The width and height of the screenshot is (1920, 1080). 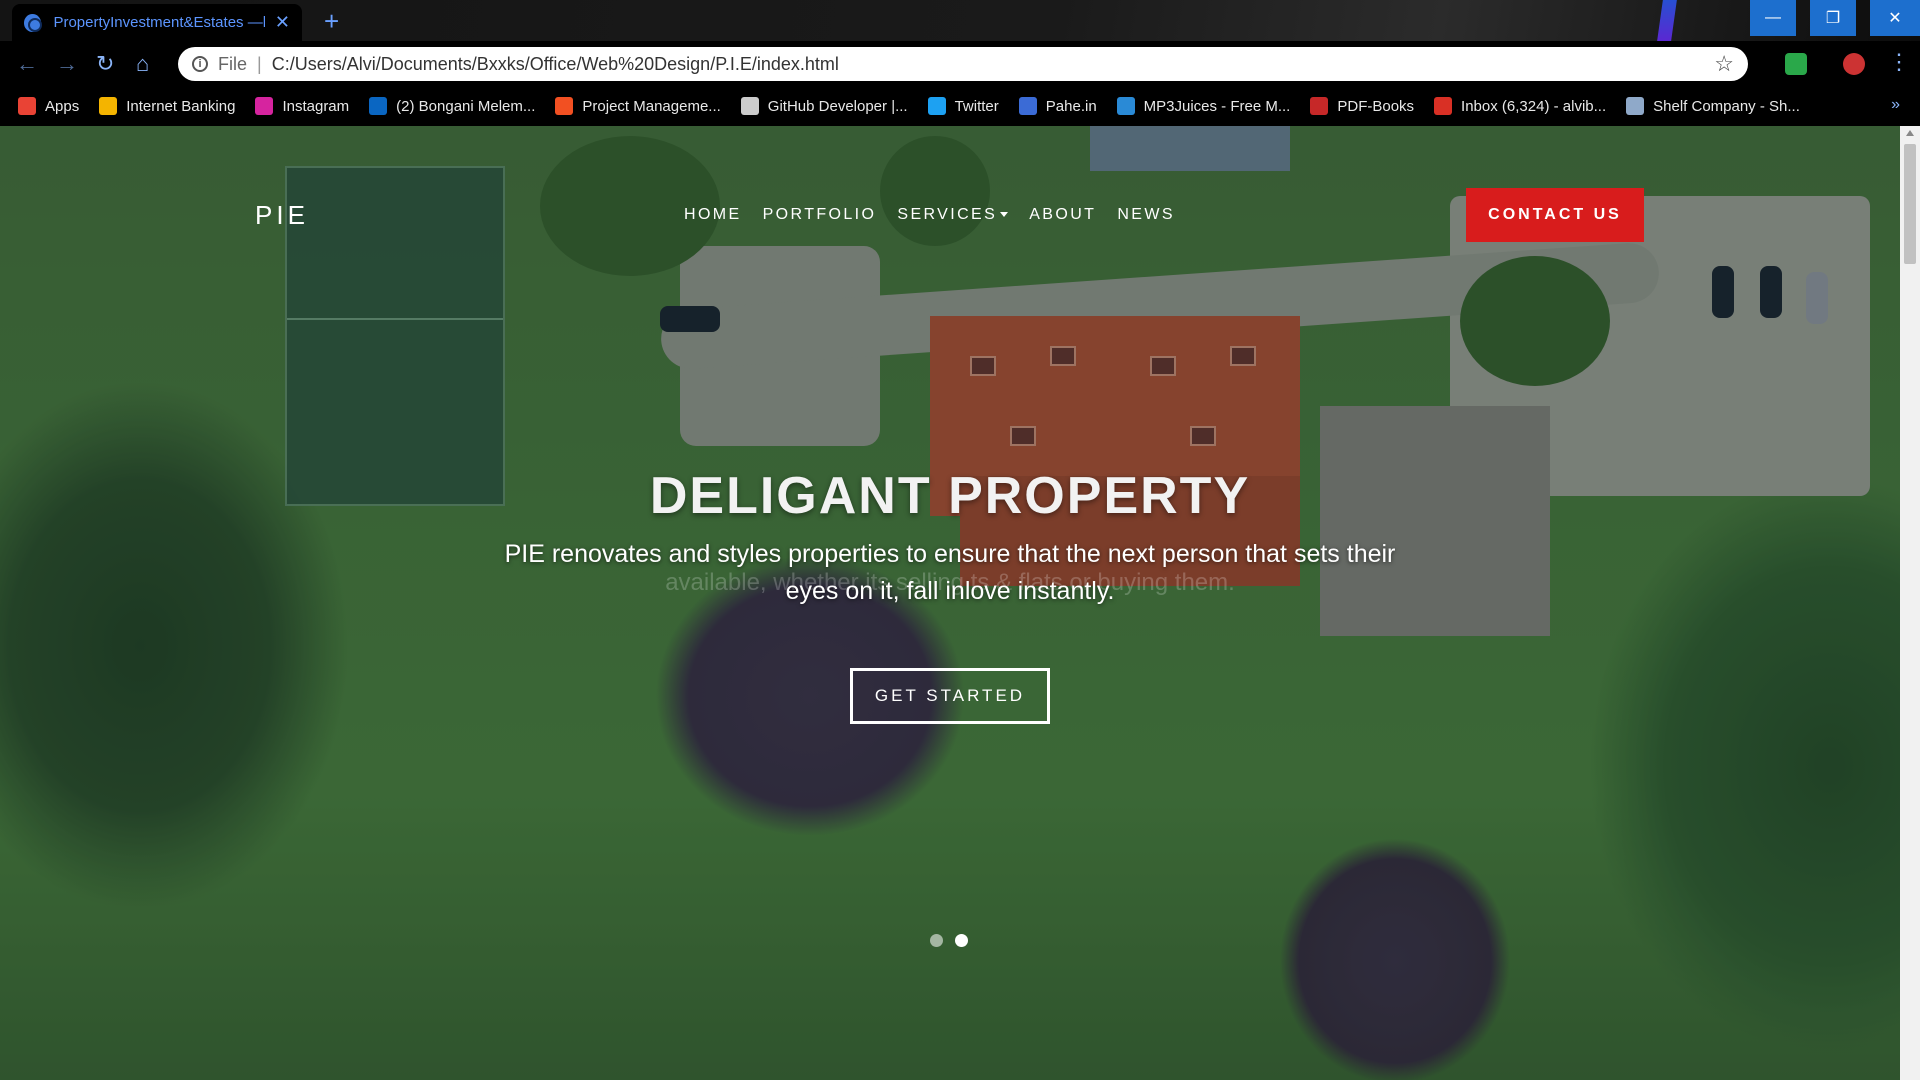 What do you see at coordinates (1899, 62) in the screenshot?
I see `browser-menu-icon: ⋮` at bounding box center [1899, 62].